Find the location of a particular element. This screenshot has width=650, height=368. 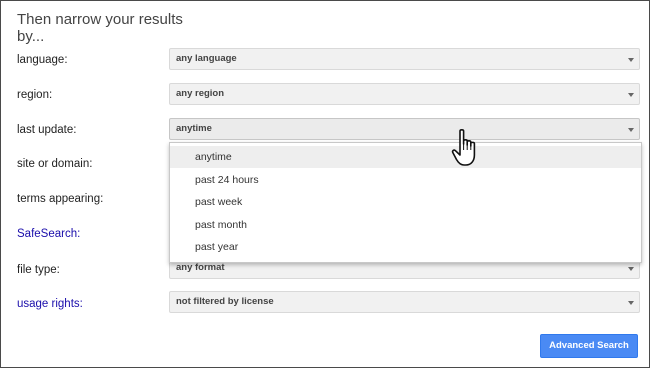

last-update-value: anytime is located at coordinates (194, 128).